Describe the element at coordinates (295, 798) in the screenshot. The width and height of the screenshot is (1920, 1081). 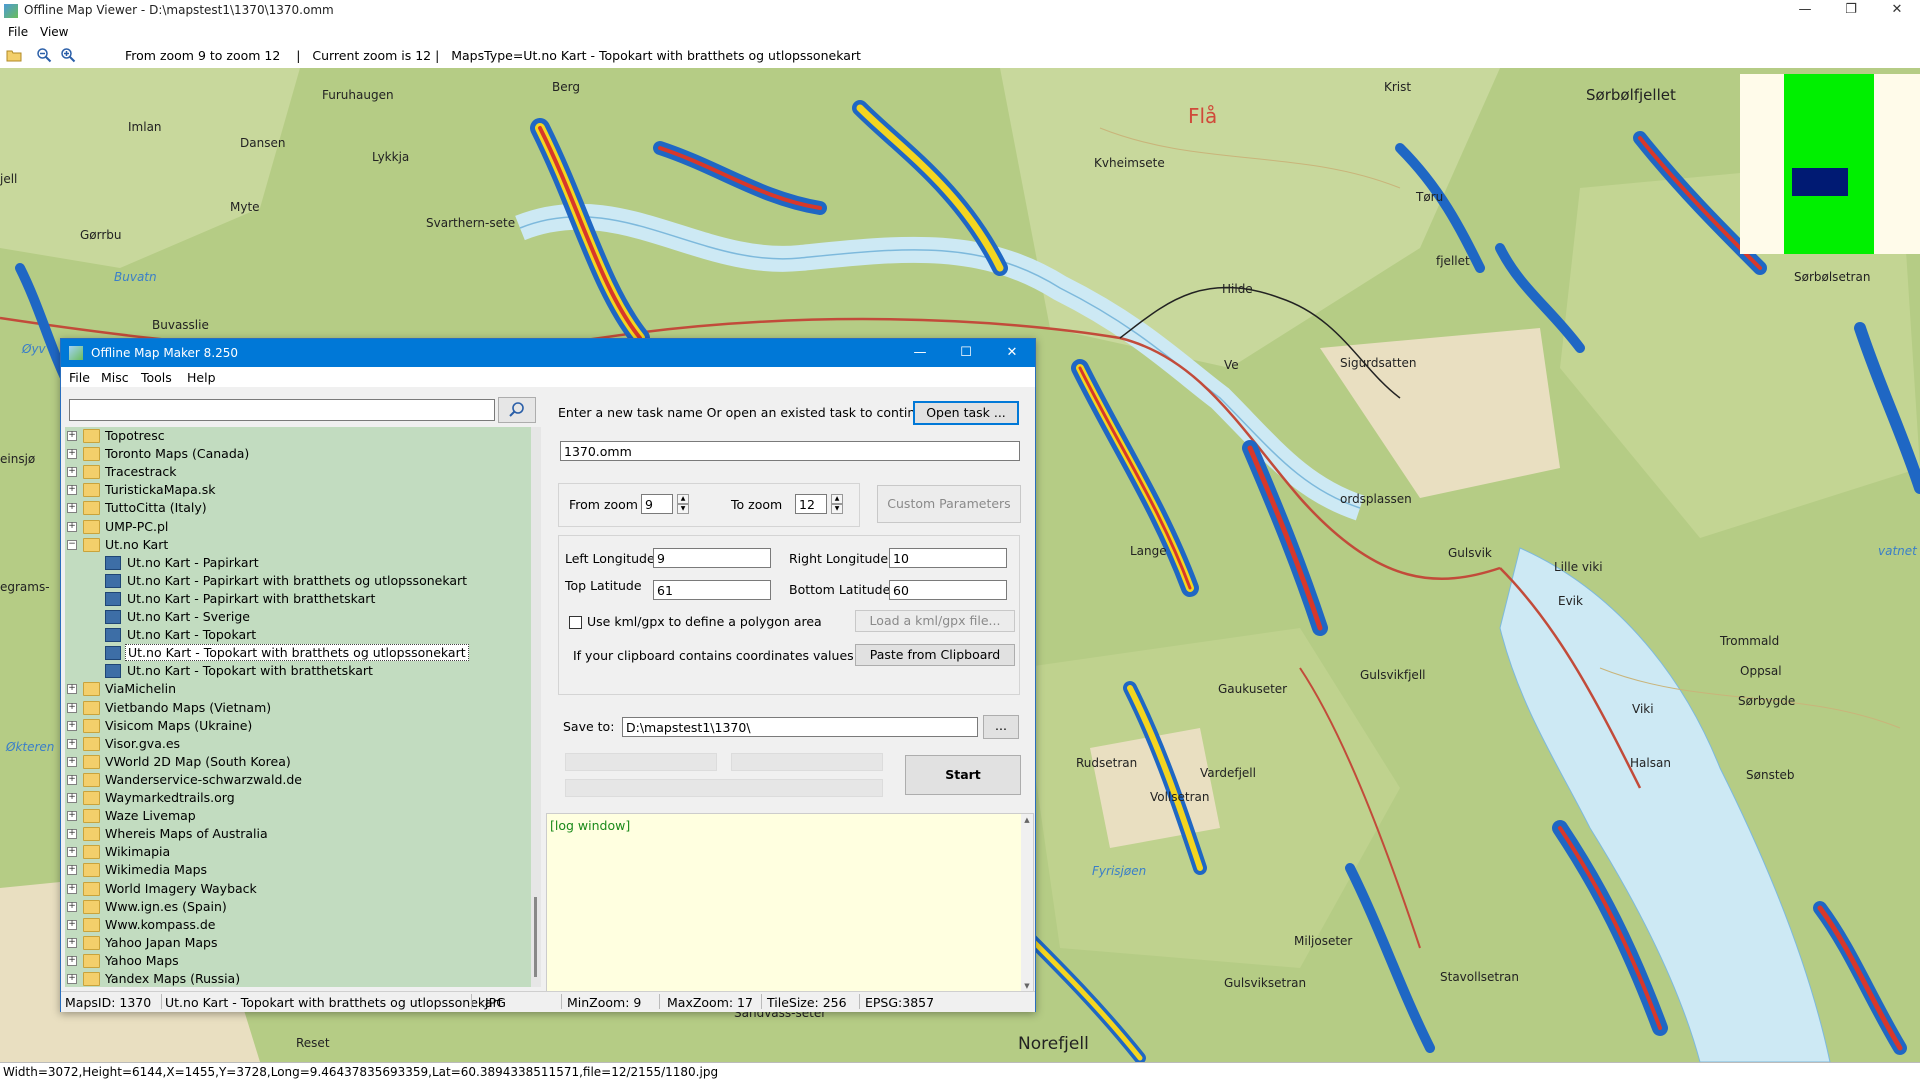
I see `tree-folder-item: + Waymarkedtrails.org` at that location.